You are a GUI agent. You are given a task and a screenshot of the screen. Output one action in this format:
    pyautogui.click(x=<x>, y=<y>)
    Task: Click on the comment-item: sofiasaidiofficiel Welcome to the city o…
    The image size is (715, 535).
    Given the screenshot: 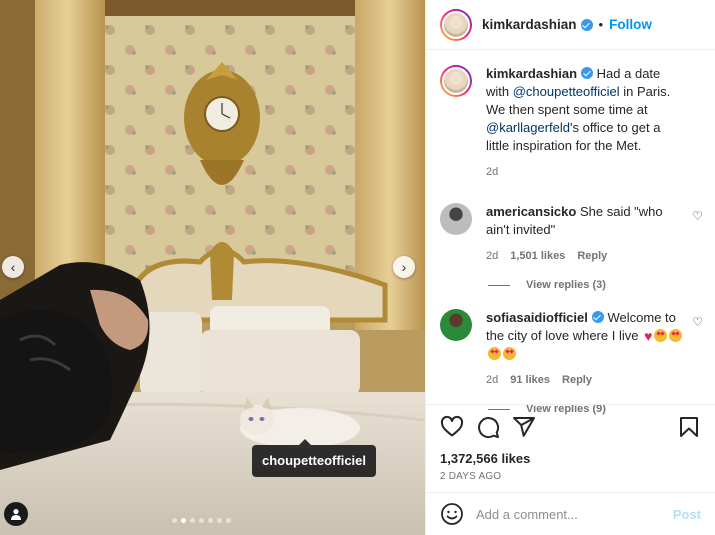 What is the action you would take?
    pyautogui.click(x=571, y=349)
    